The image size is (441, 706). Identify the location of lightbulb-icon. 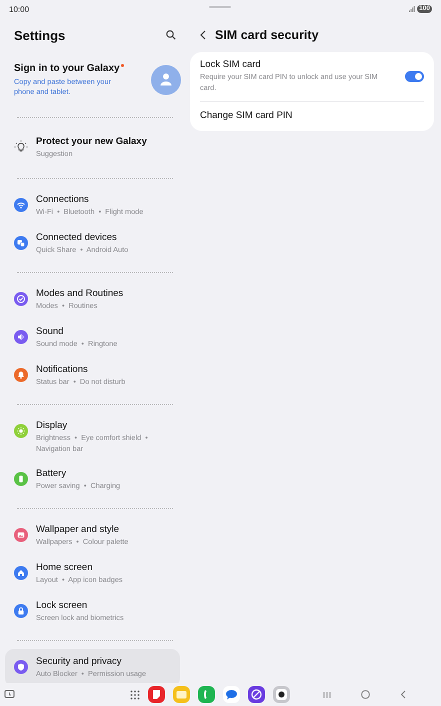
(21, 147).